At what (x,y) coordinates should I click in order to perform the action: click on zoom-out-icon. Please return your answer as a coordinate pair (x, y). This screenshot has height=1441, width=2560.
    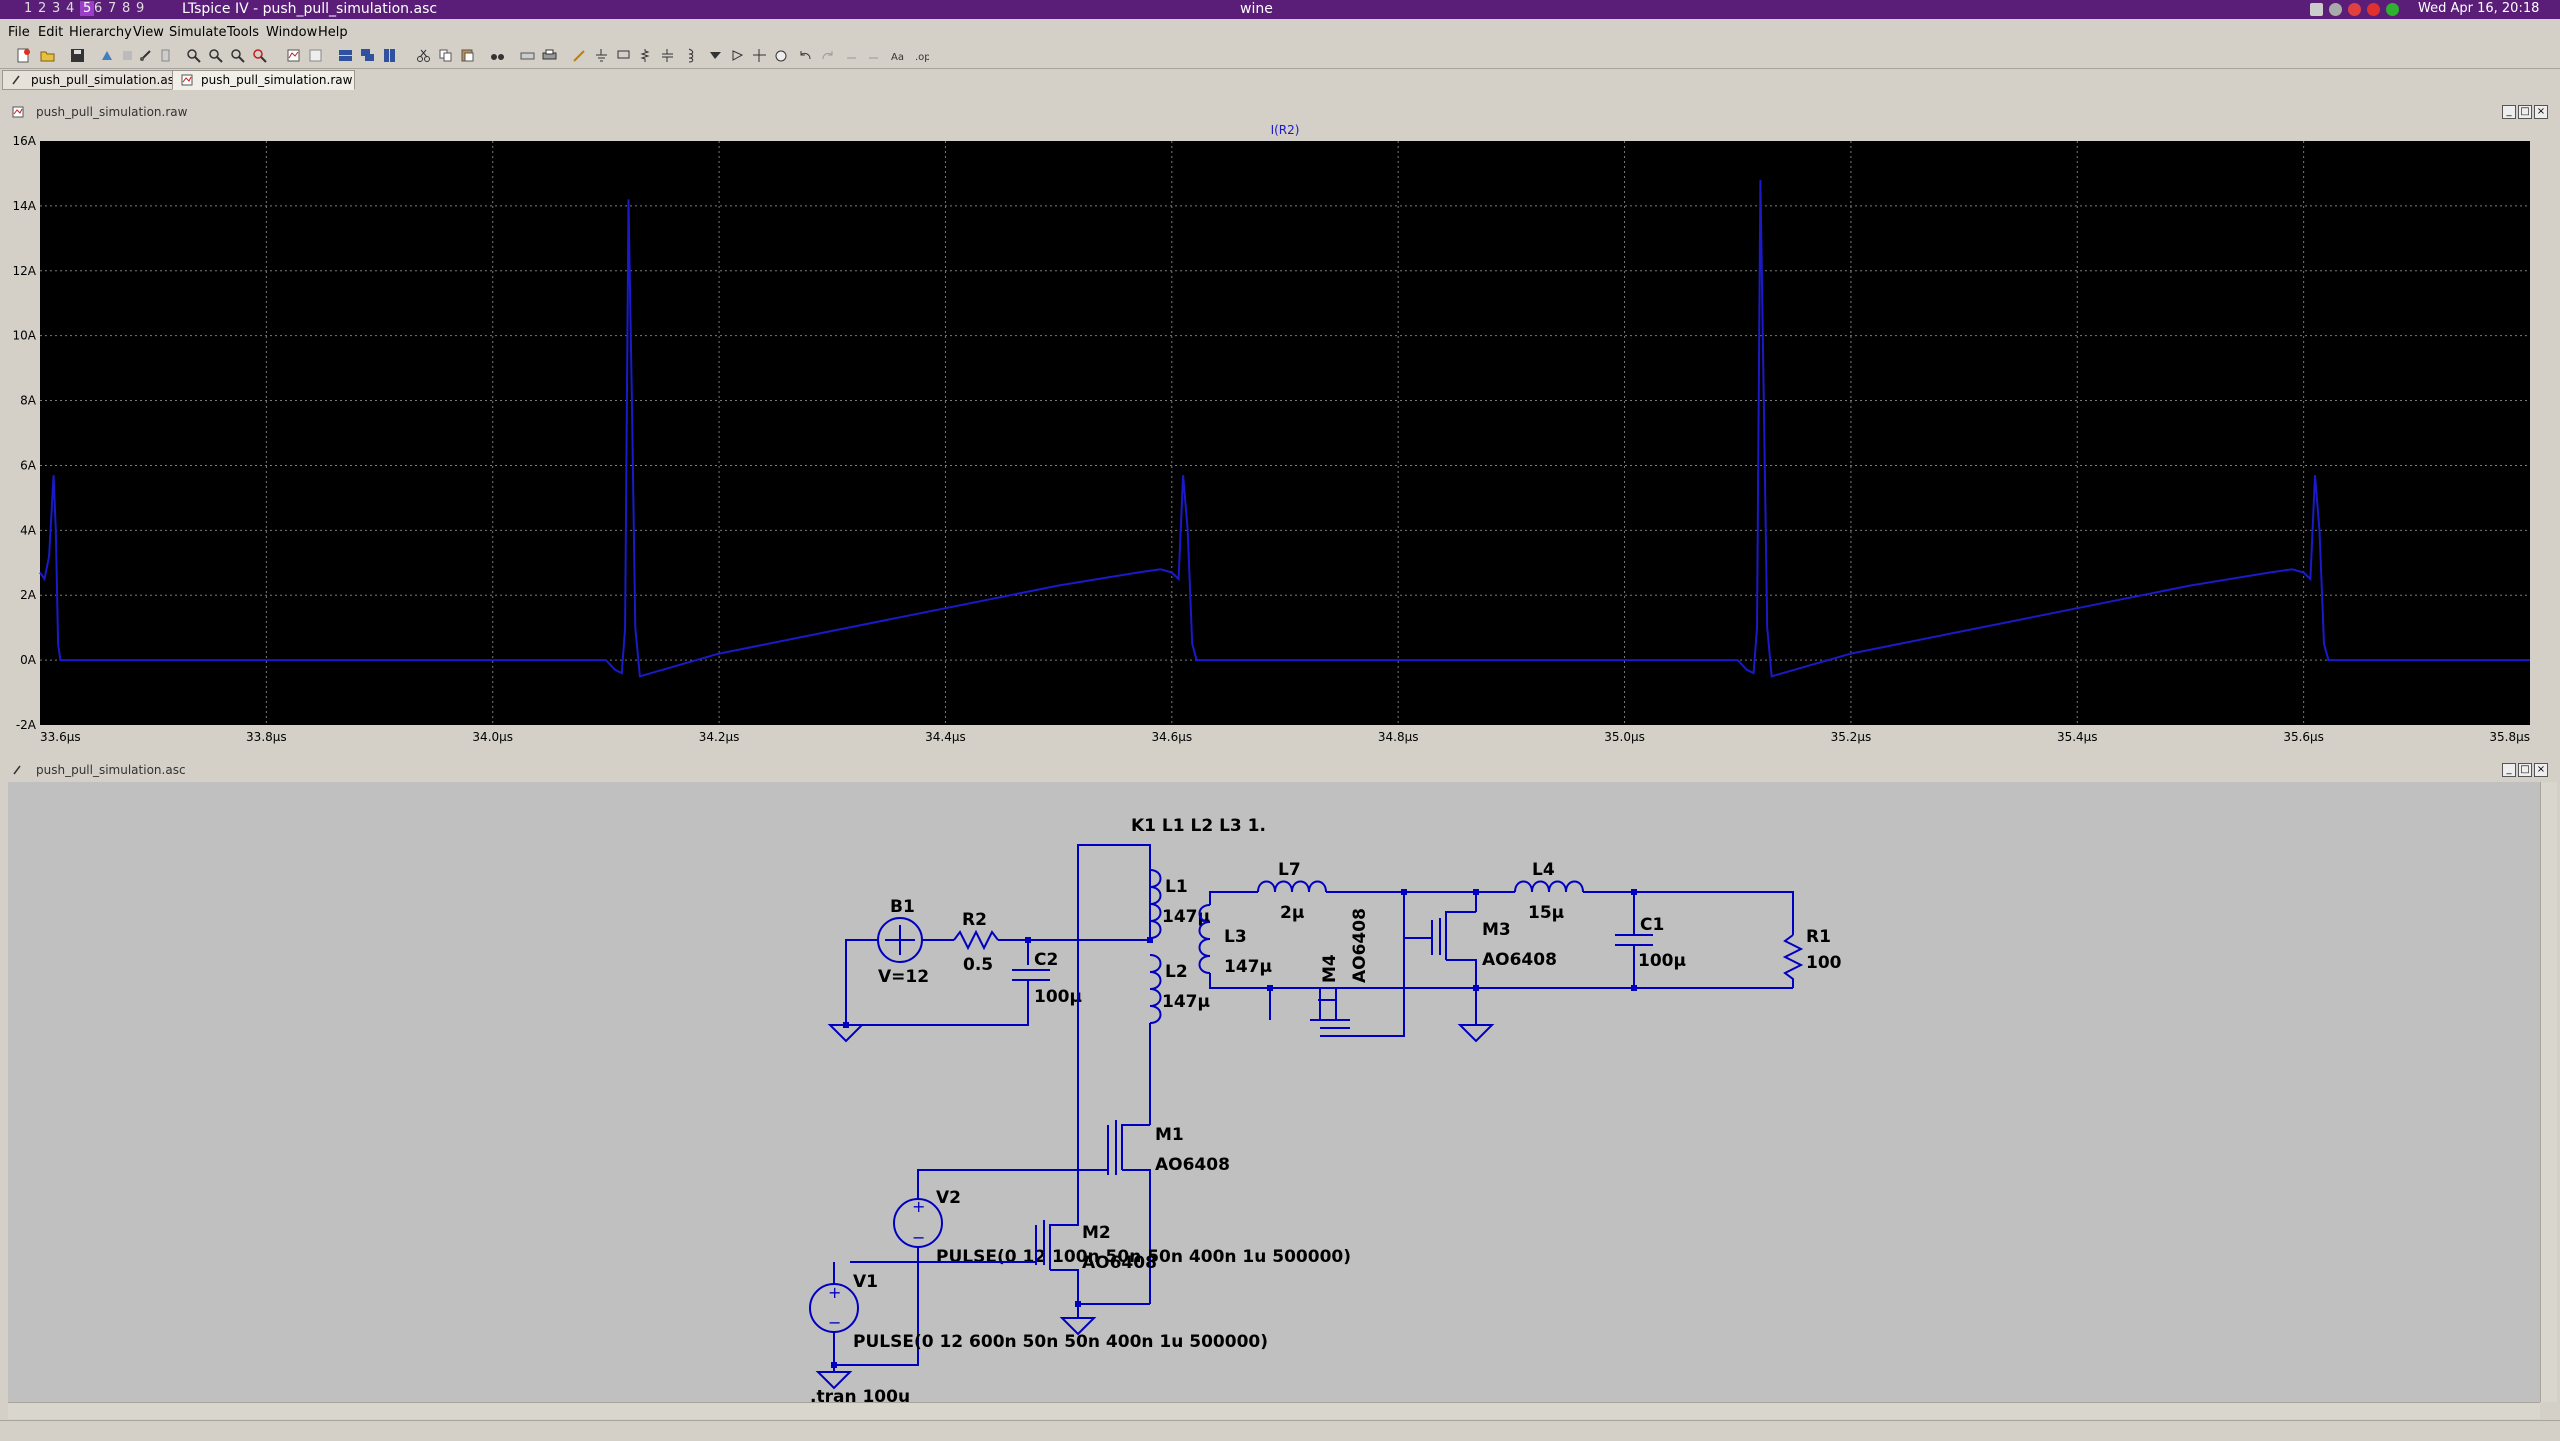
    Looking at the image, I should click on (237, 55).